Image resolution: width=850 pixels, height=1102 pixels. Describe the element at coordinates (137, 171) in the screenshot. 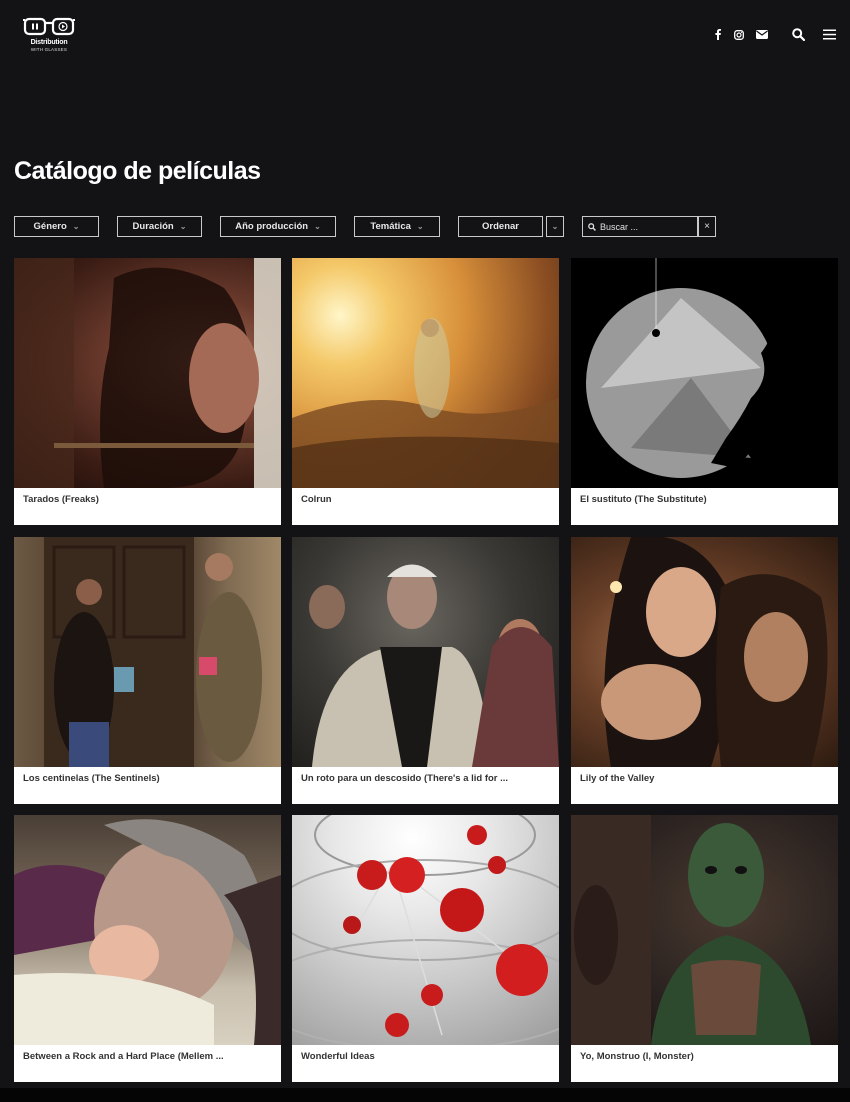

I see `page-title: Catálogo de películas` at that location.